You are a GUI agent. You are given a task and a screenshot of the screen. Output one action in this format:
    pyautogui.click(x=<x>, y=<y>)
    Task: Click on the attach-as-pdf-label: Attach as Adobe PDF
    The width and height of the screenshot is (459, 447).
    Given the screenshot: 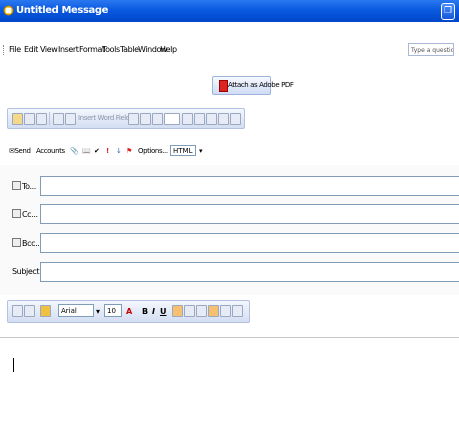 What is the action you would take?
    pyautogui.click(x=261, y=85)
    